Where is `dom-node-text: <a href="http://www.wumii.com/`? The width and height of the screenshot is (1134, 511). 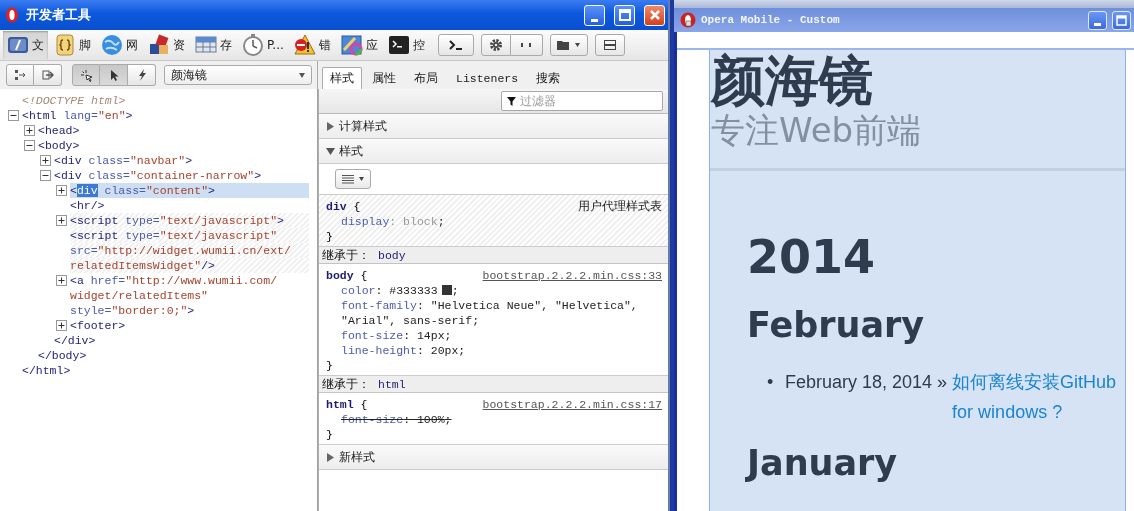 dom-node-text: <a href="http://www.wumii.com/ is located at coordinates (189, 280).